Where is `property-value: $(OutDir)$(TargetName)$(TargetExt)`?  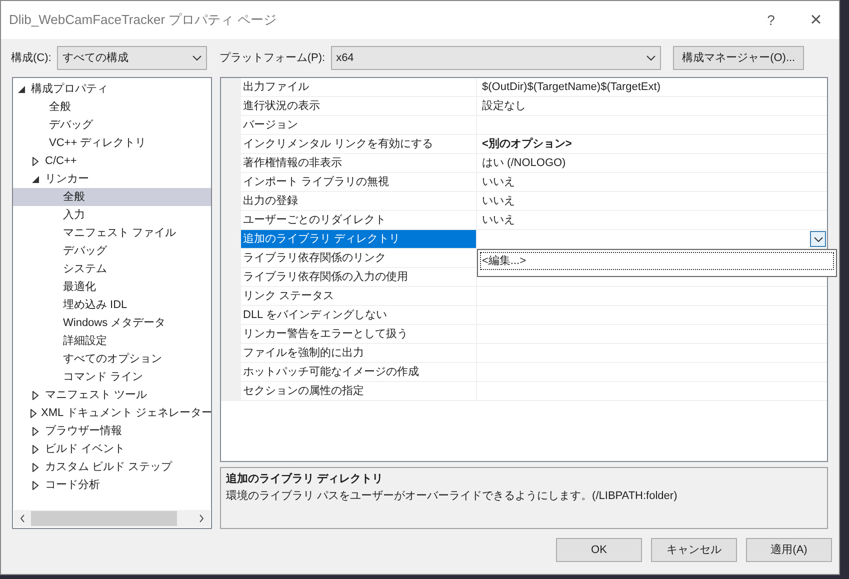 property-value: $(OutDir)$(TargetName)$(TargetExt) is located at coordinates (571, 87).